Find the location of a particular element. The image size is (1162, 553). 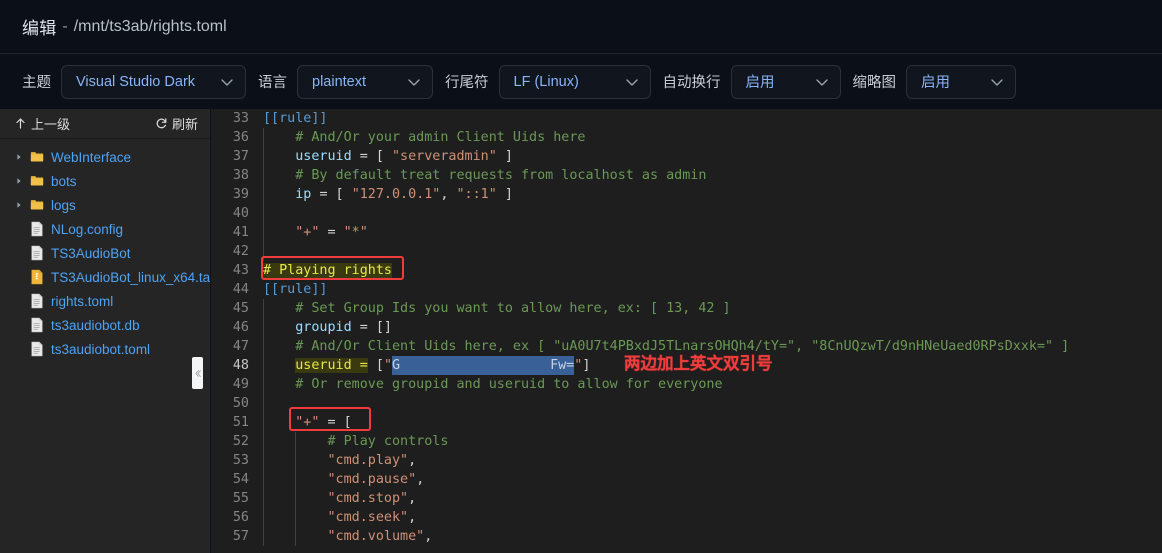

line-number: 45 is located at coordinates (240, 308).